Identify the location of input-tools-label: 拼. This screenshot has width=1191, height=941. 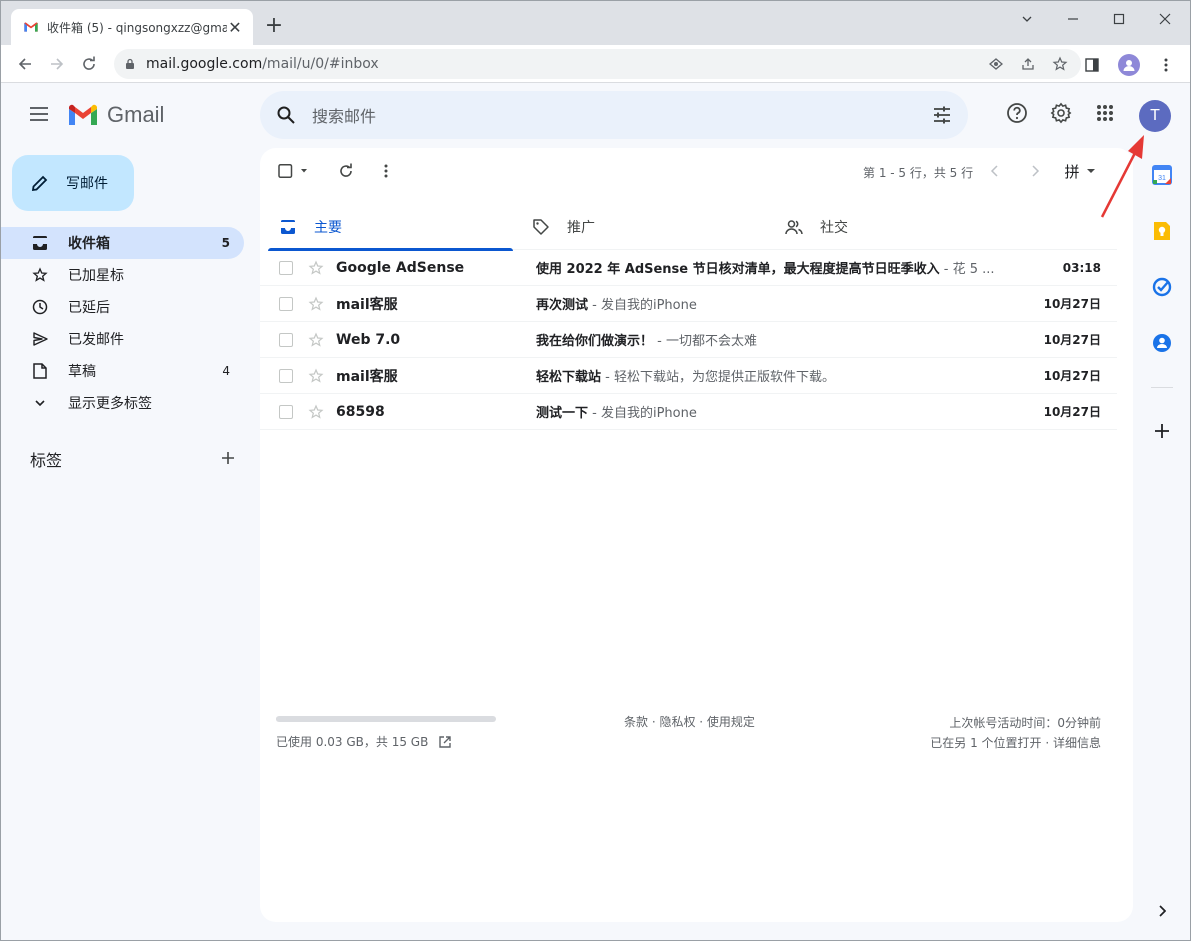
(1072, 171).